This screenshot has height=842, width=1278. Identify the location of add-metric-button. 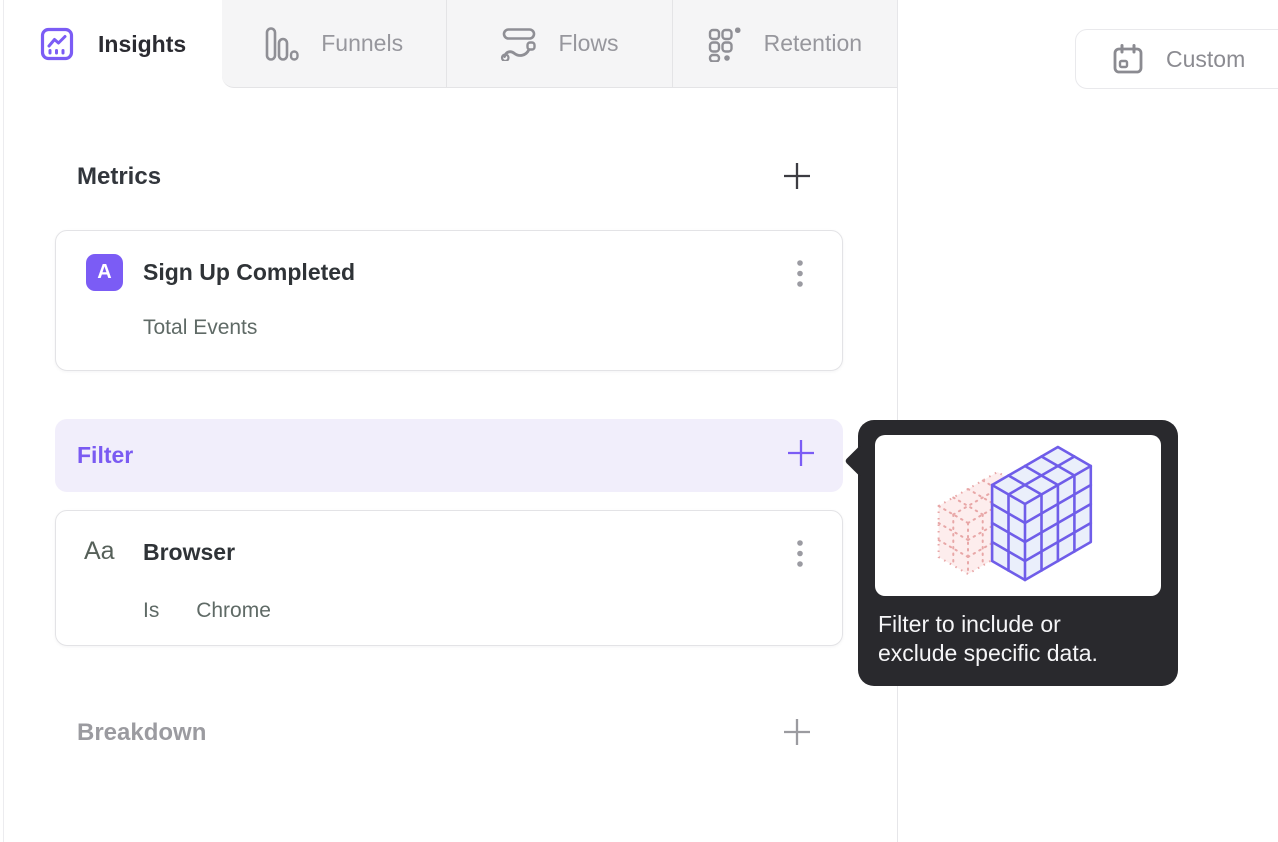
(797, 178).